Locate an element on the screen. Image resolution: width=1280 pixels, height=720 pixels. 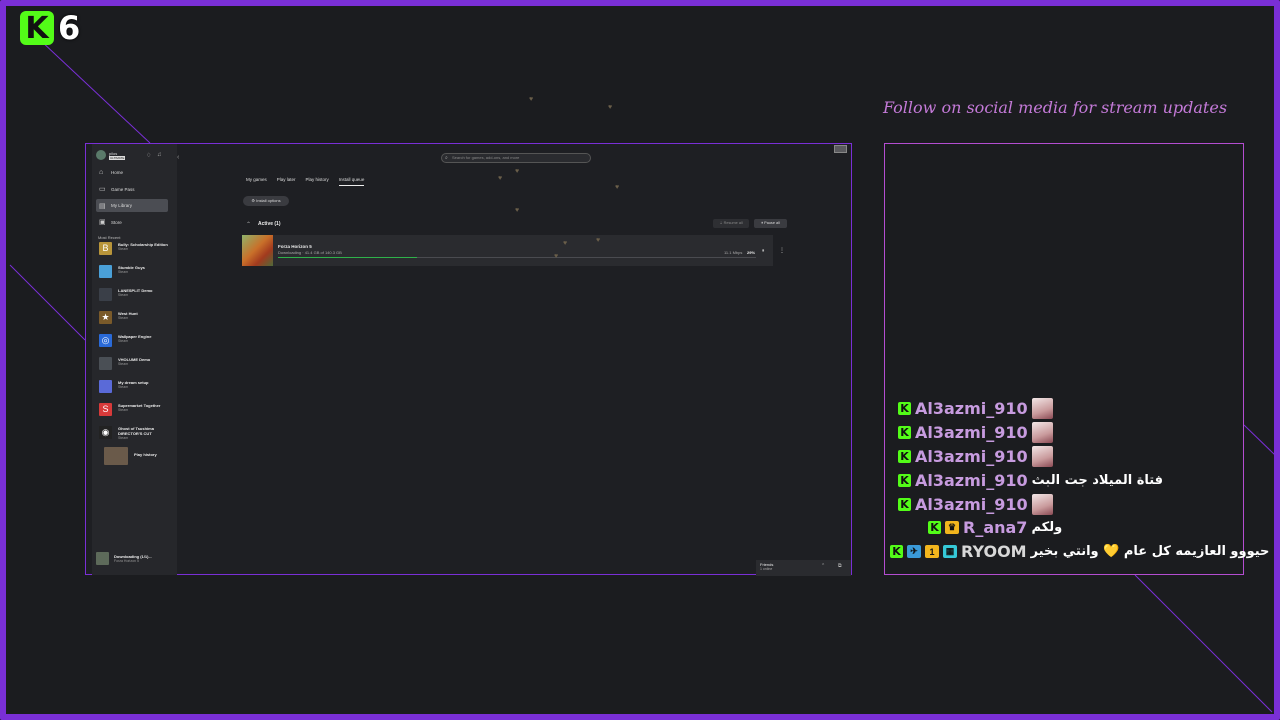
kick-logo: K 6 is located at coordinates (50, 28).